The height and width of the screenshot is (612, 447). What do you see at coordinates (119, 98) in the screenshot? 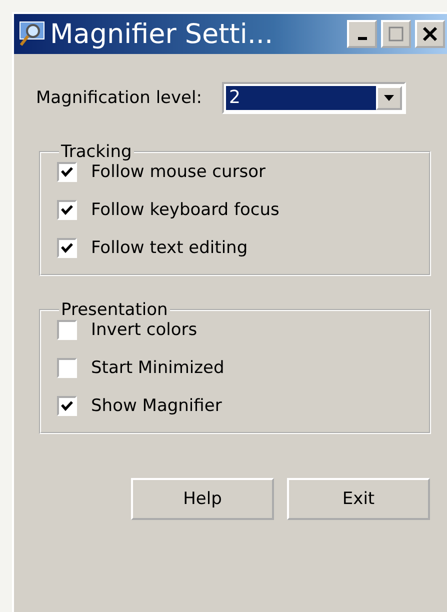
I see `magnification-label: Magnification level:` at bounding box center [119, 98].